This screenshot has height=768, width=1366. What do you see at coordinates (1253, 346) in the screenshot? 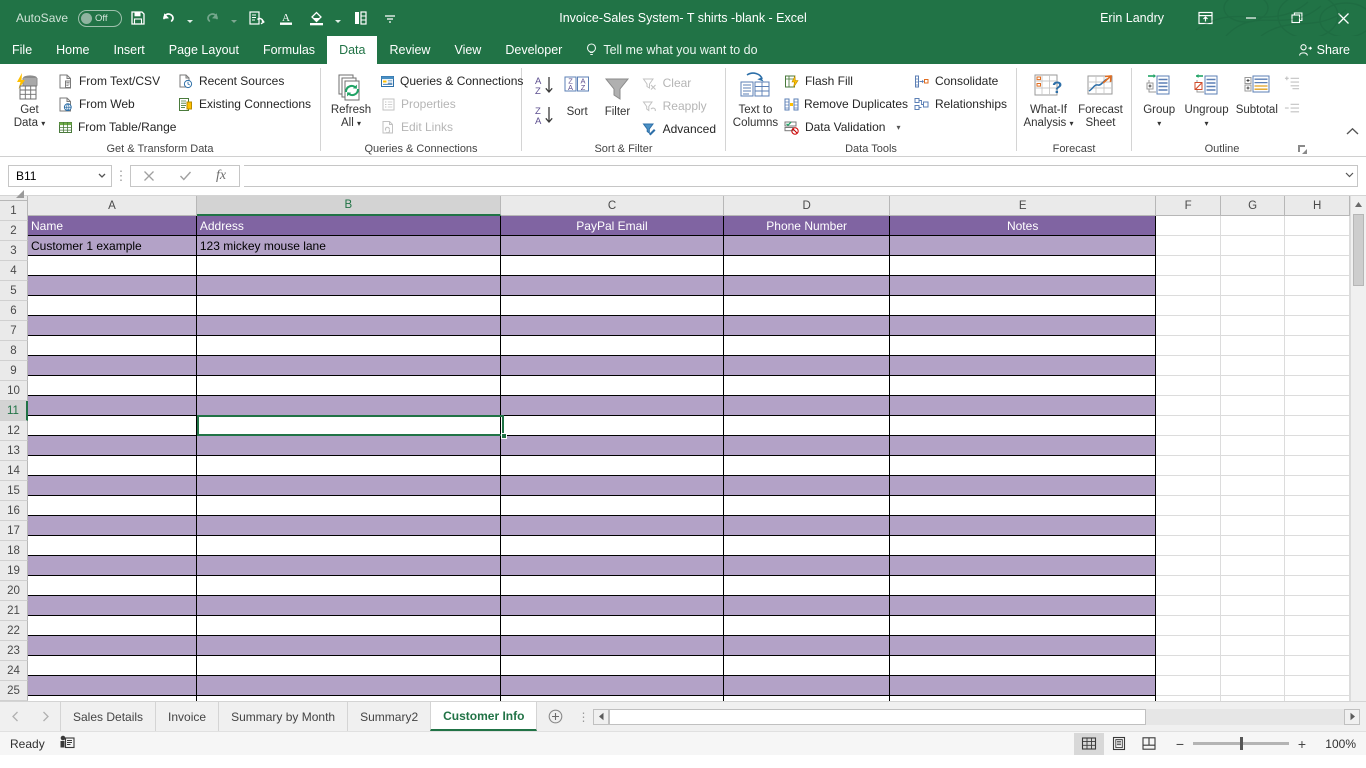
I see `cell-G7` at bounding box center [1253, 346].